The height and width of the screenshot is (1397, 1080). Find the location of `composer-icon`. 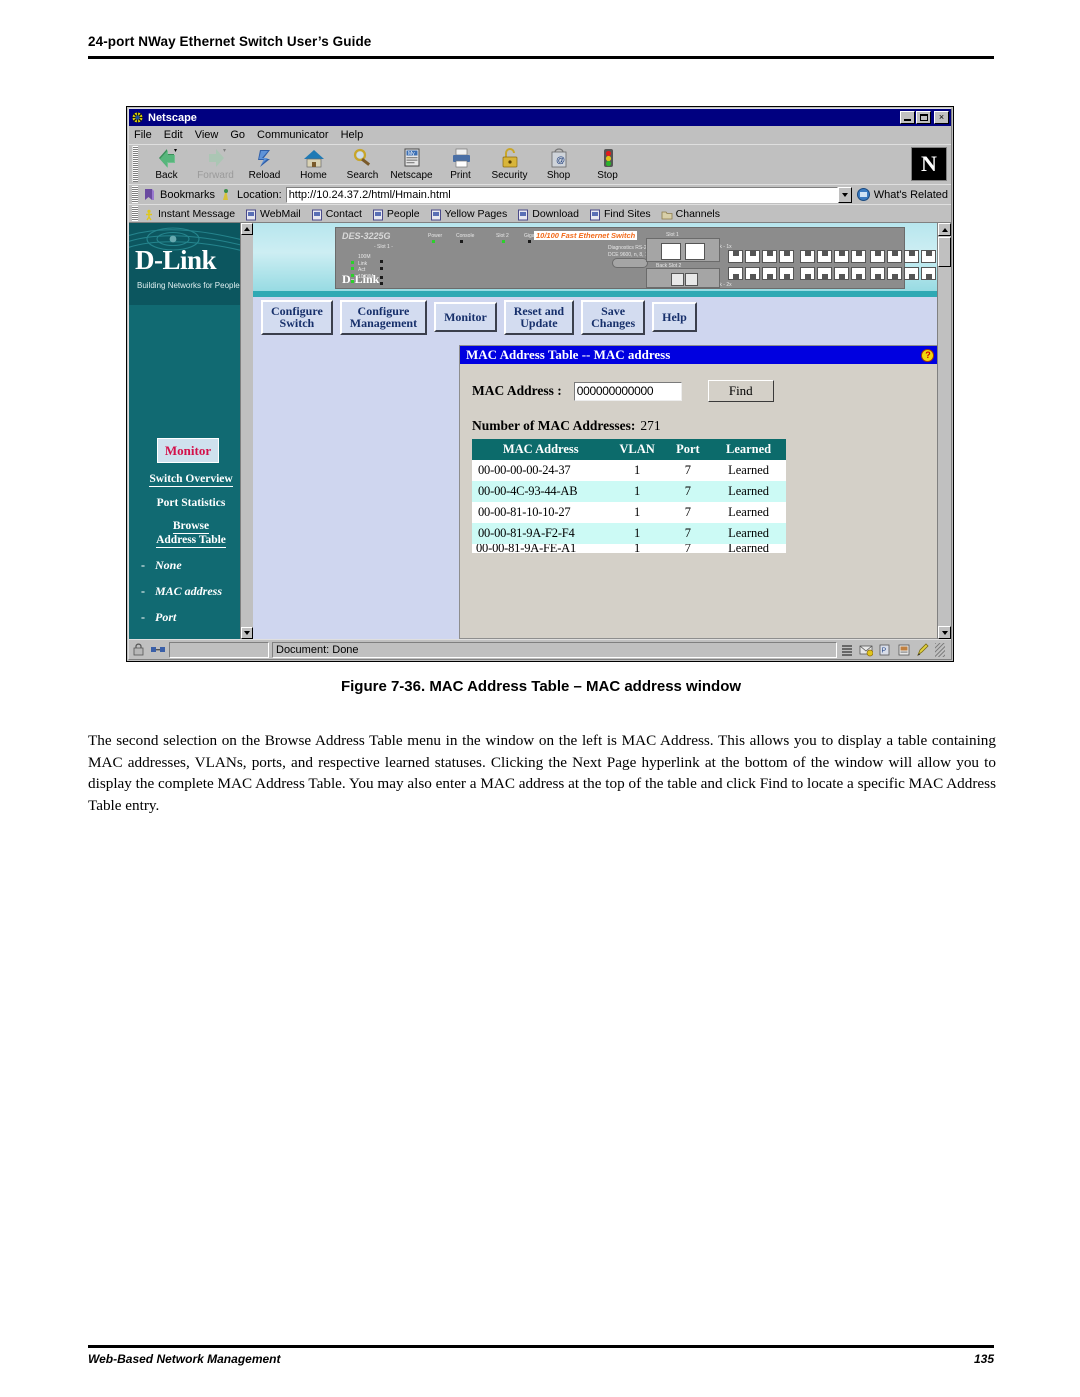

composer-icon is located at coordinates (923, 649).